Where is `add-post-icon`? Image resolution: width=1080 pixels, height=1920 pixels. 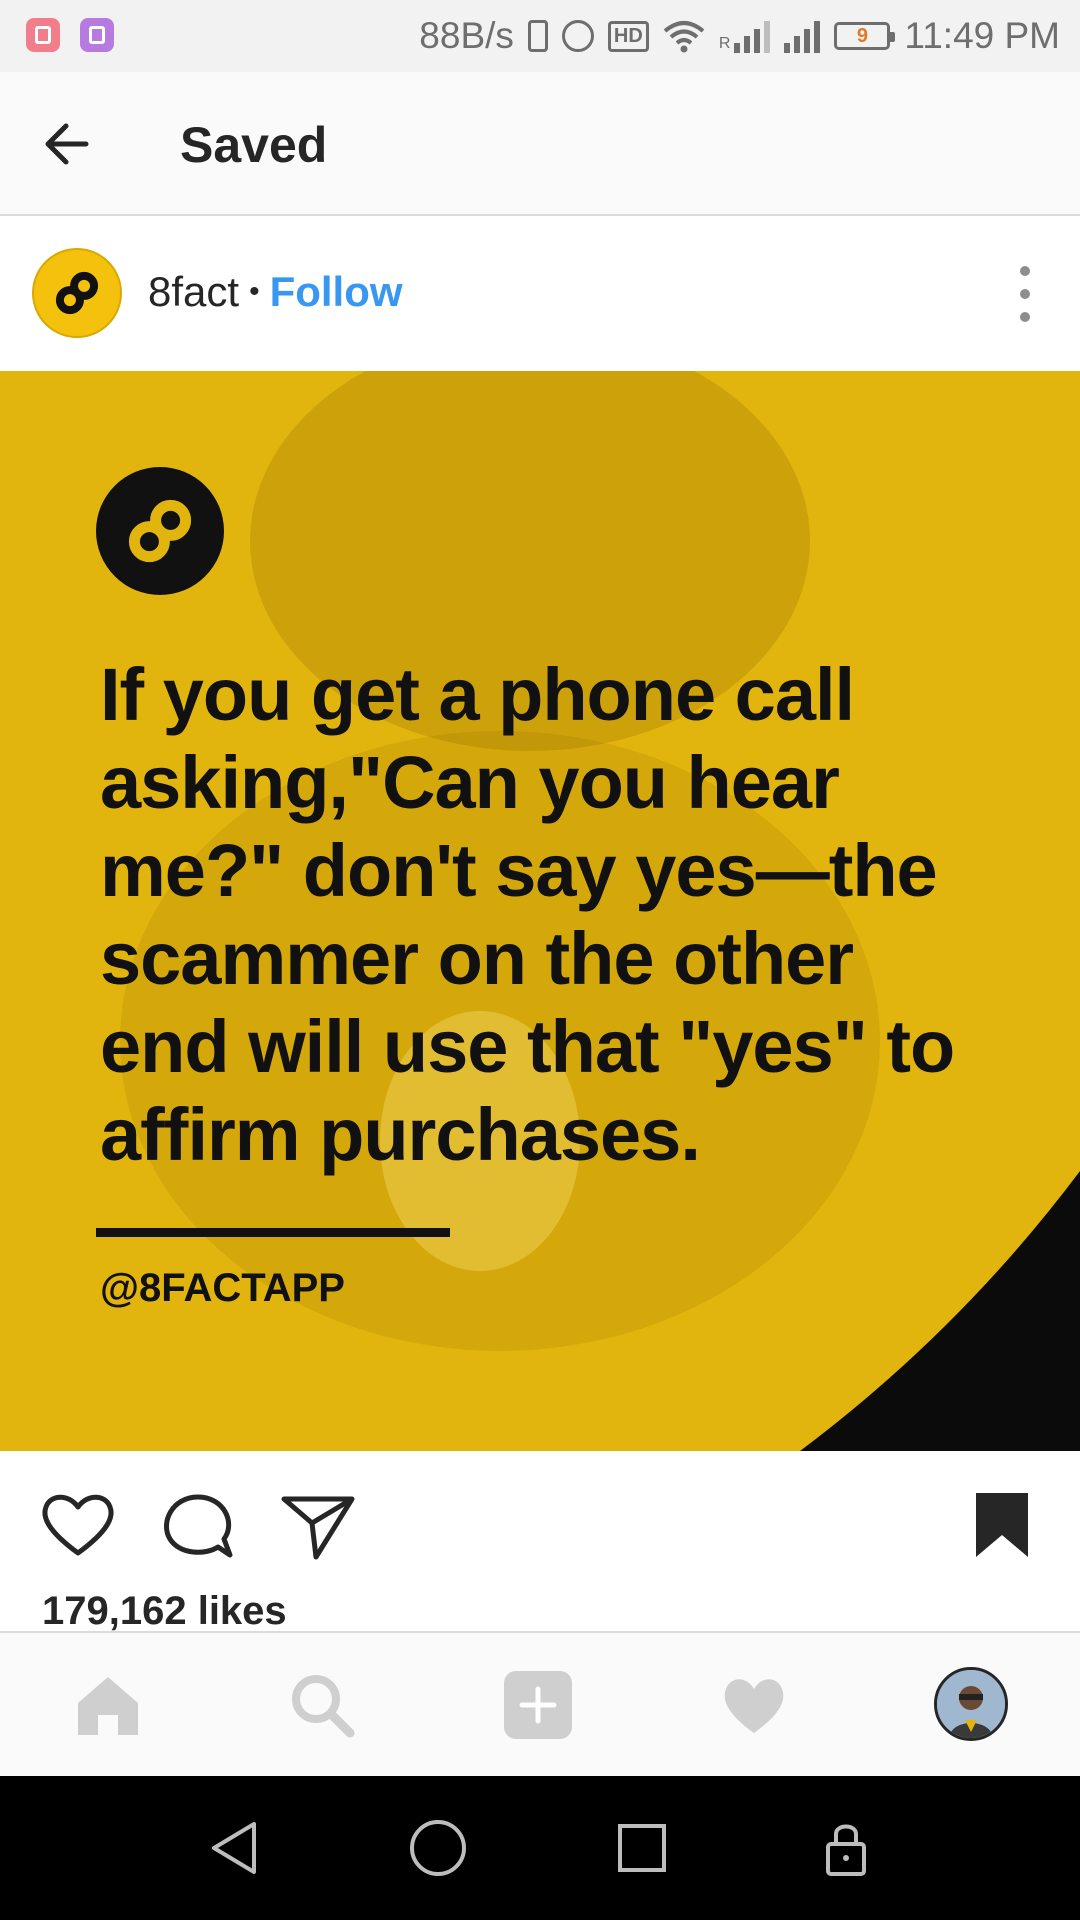
add-post-icon is located at coordinates (538, 1705).